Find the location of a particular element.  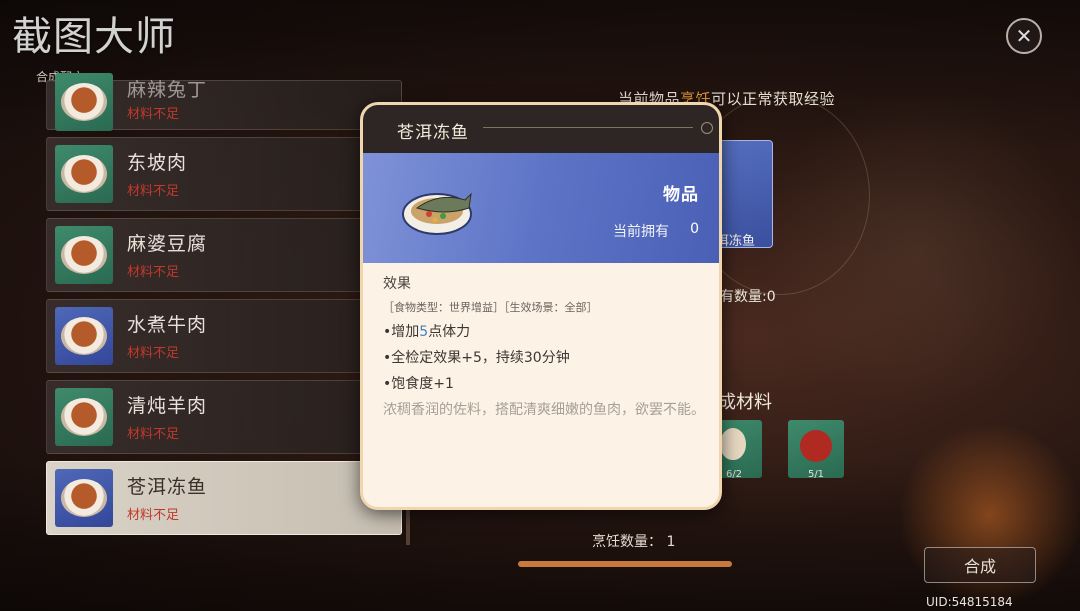

recipe-name: 东坡肉 is located at coordinates (157, 163).